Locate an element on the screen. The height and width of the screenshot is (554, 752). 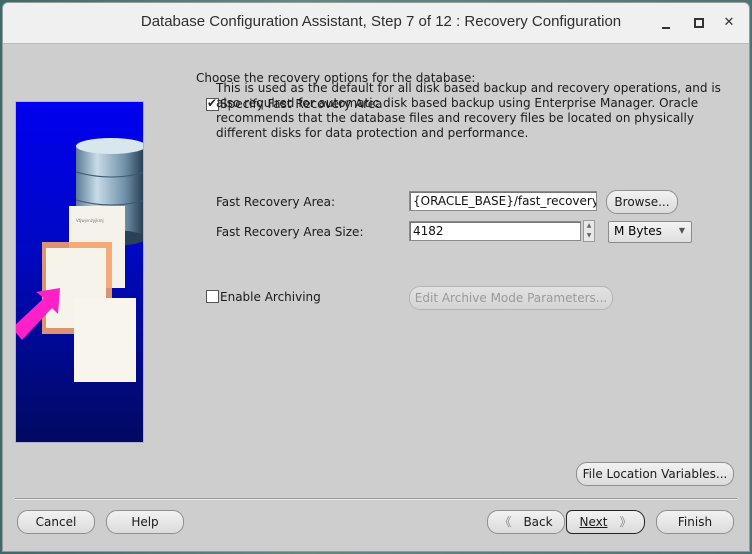
chevron-left-icon: 《 is located at coordinates (505, 522).